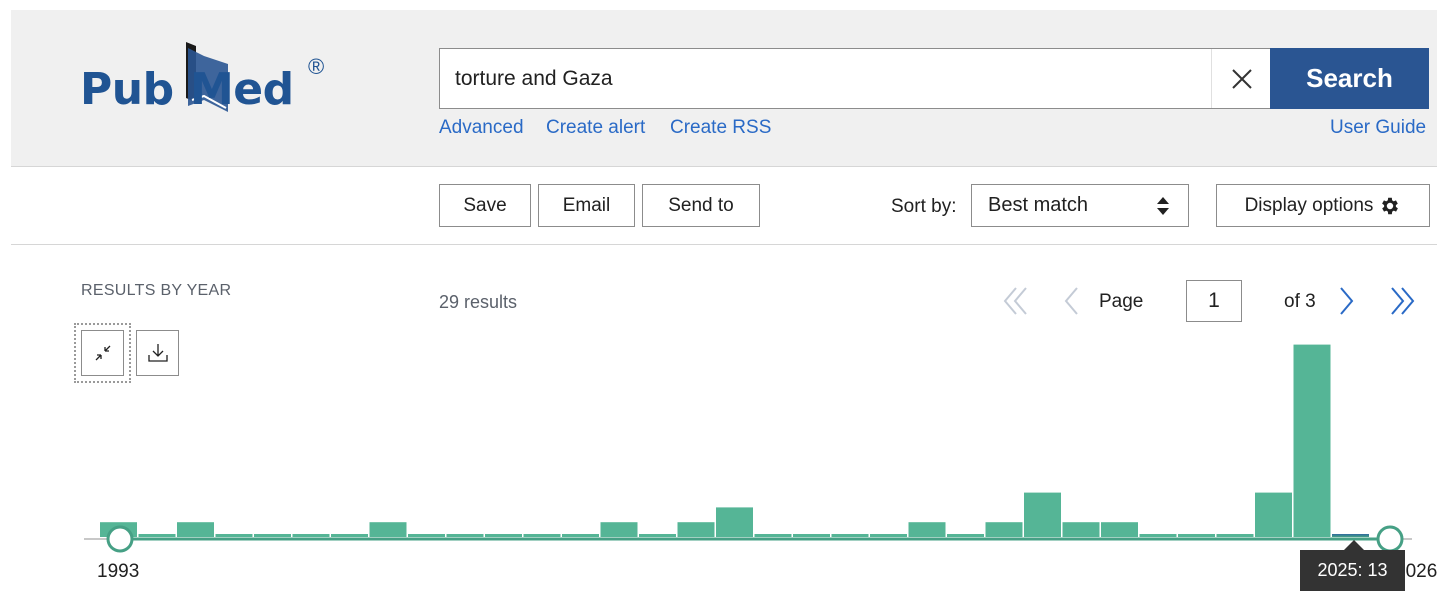  I want to click on page-number-input, so click(1214, 301).